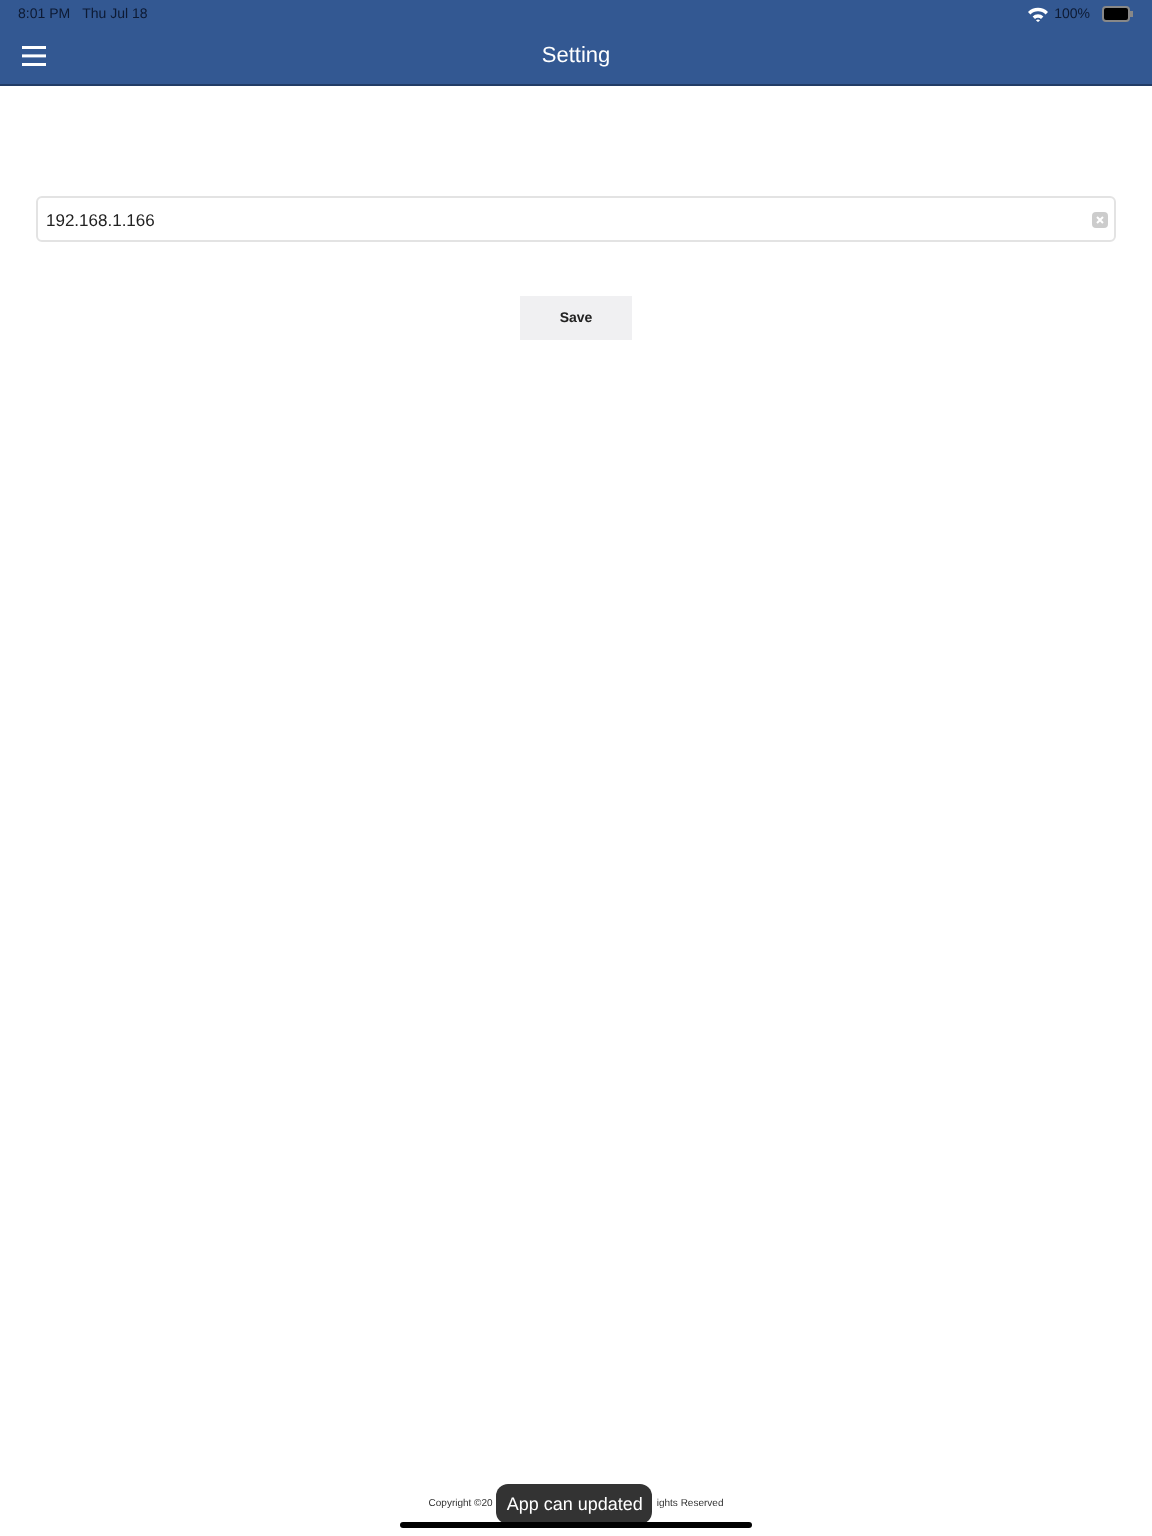 The width and height of the screenshot is (1152, 1536). What do you see at coordinates (576, 219) in the screenshot?
I see `server-address-field: 192.168.1.166` at bounding box center [576, 219].